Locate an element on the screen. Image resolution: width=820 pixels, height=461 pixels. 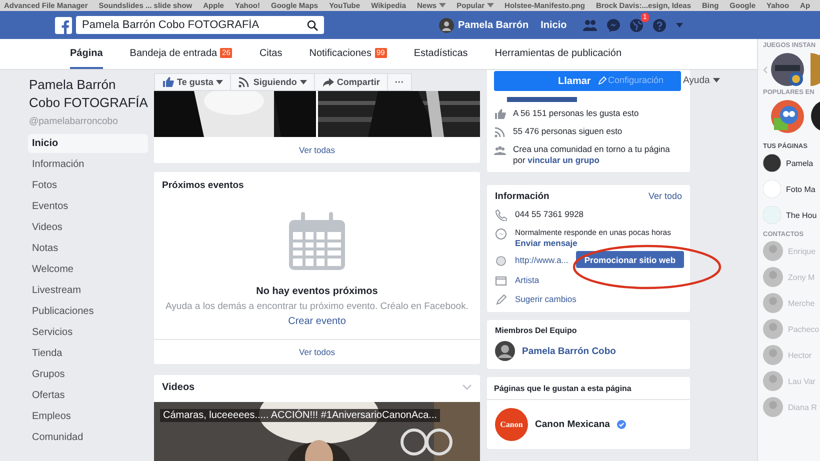
card-title: Próximos eventos is located at coordinates (203, 186).